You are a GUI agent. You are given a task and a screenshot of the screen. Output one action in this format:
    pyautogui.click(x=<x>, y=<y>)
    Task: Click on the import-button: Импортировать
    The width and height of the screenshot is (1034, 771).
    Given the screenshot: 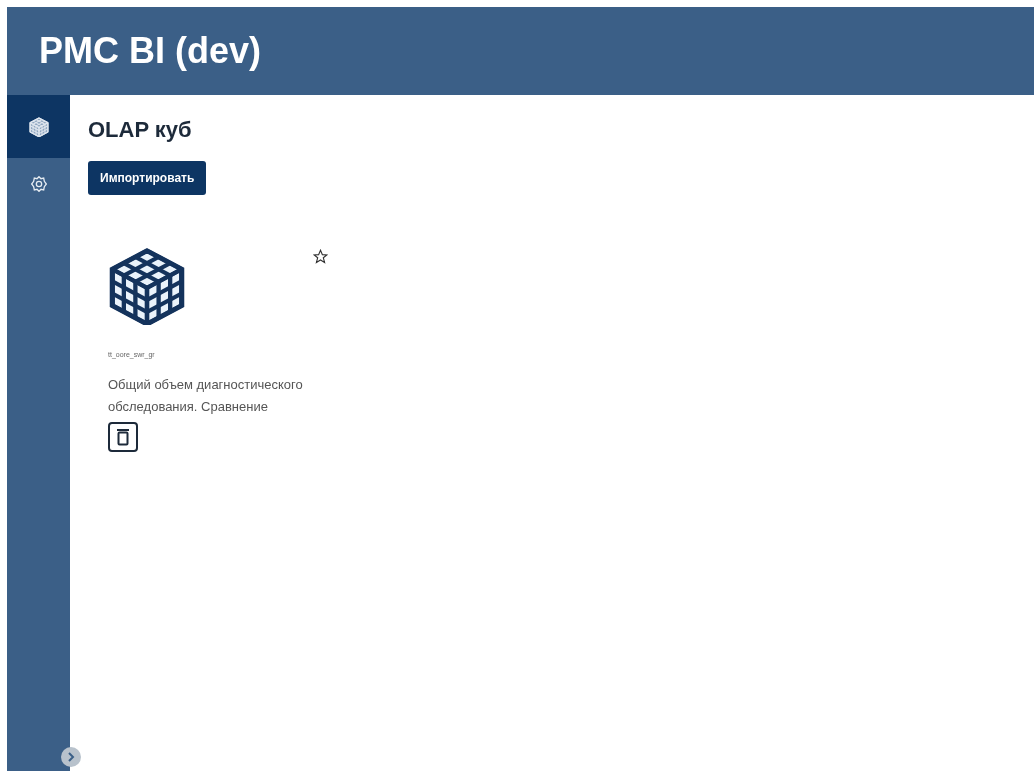 What is the action you would take?
    pyautogui.click(x=147, y=178)
    